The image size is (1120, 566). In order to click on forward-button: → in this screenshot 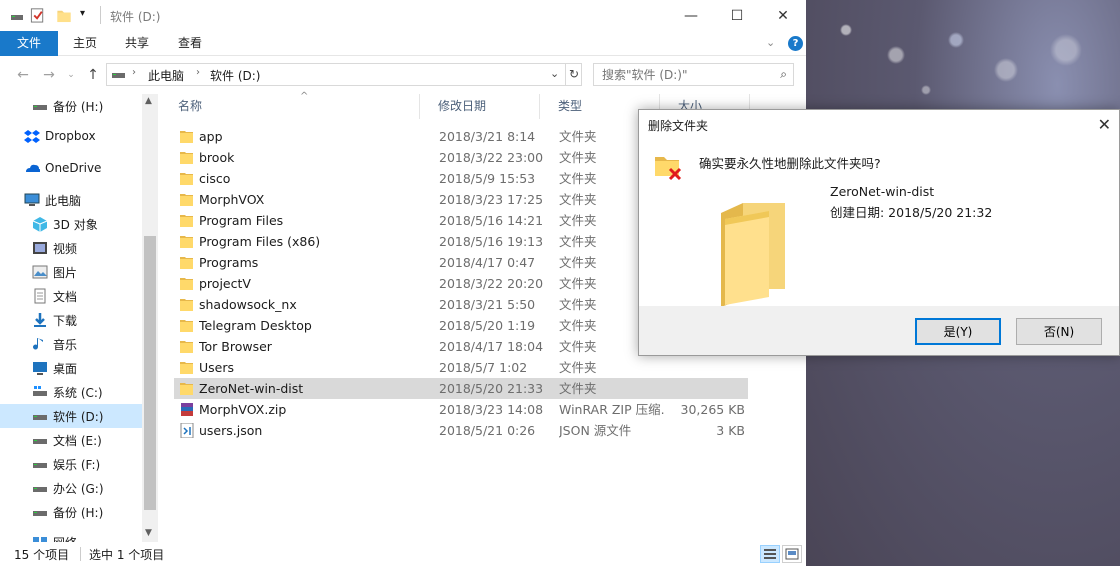, I will do `click(49, 75)`.